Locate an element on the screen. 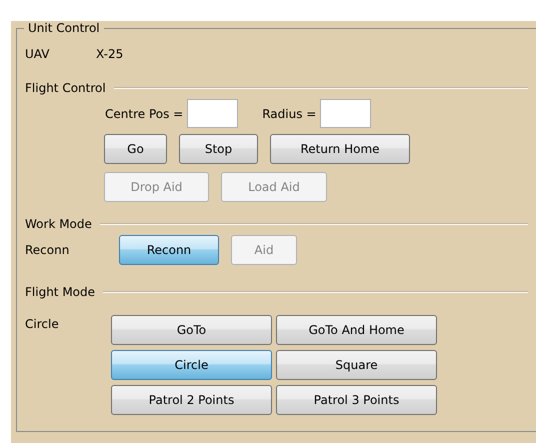 This screenshot has width=536, height=443. action-button: Return Home is located at coordinates (340, 149).